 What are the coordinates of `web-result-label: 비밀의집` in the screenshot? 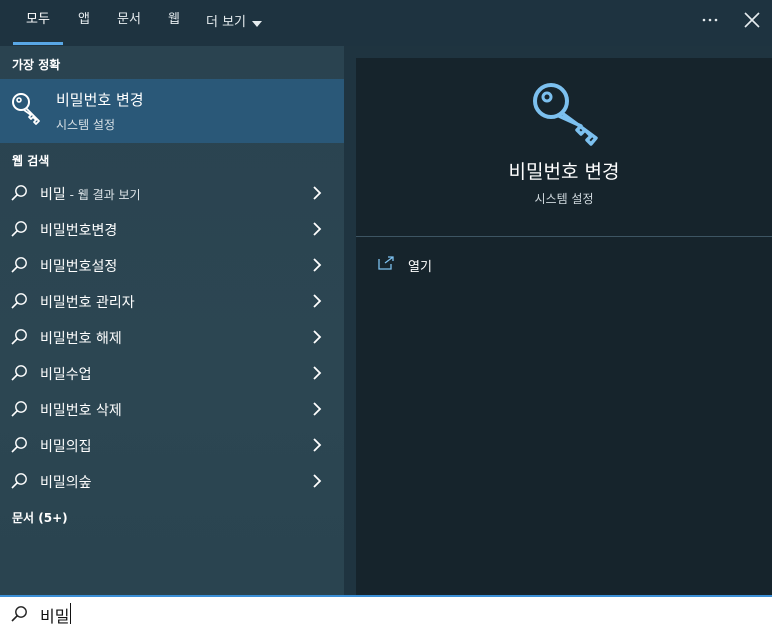 It's located at (66, 446).